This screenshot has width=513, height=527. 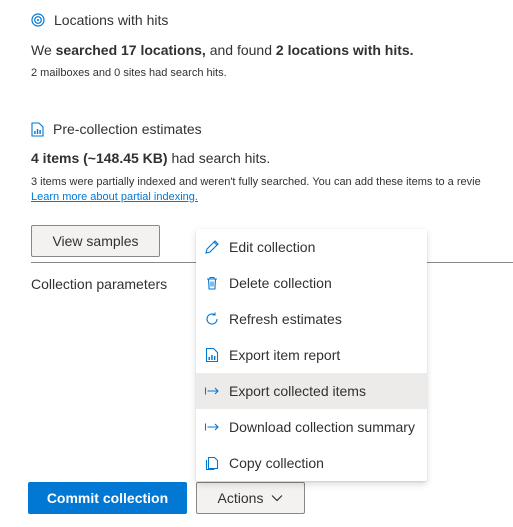 I want to click on menu-item-export-item-report: Export item report, so click(x=311, y=355).